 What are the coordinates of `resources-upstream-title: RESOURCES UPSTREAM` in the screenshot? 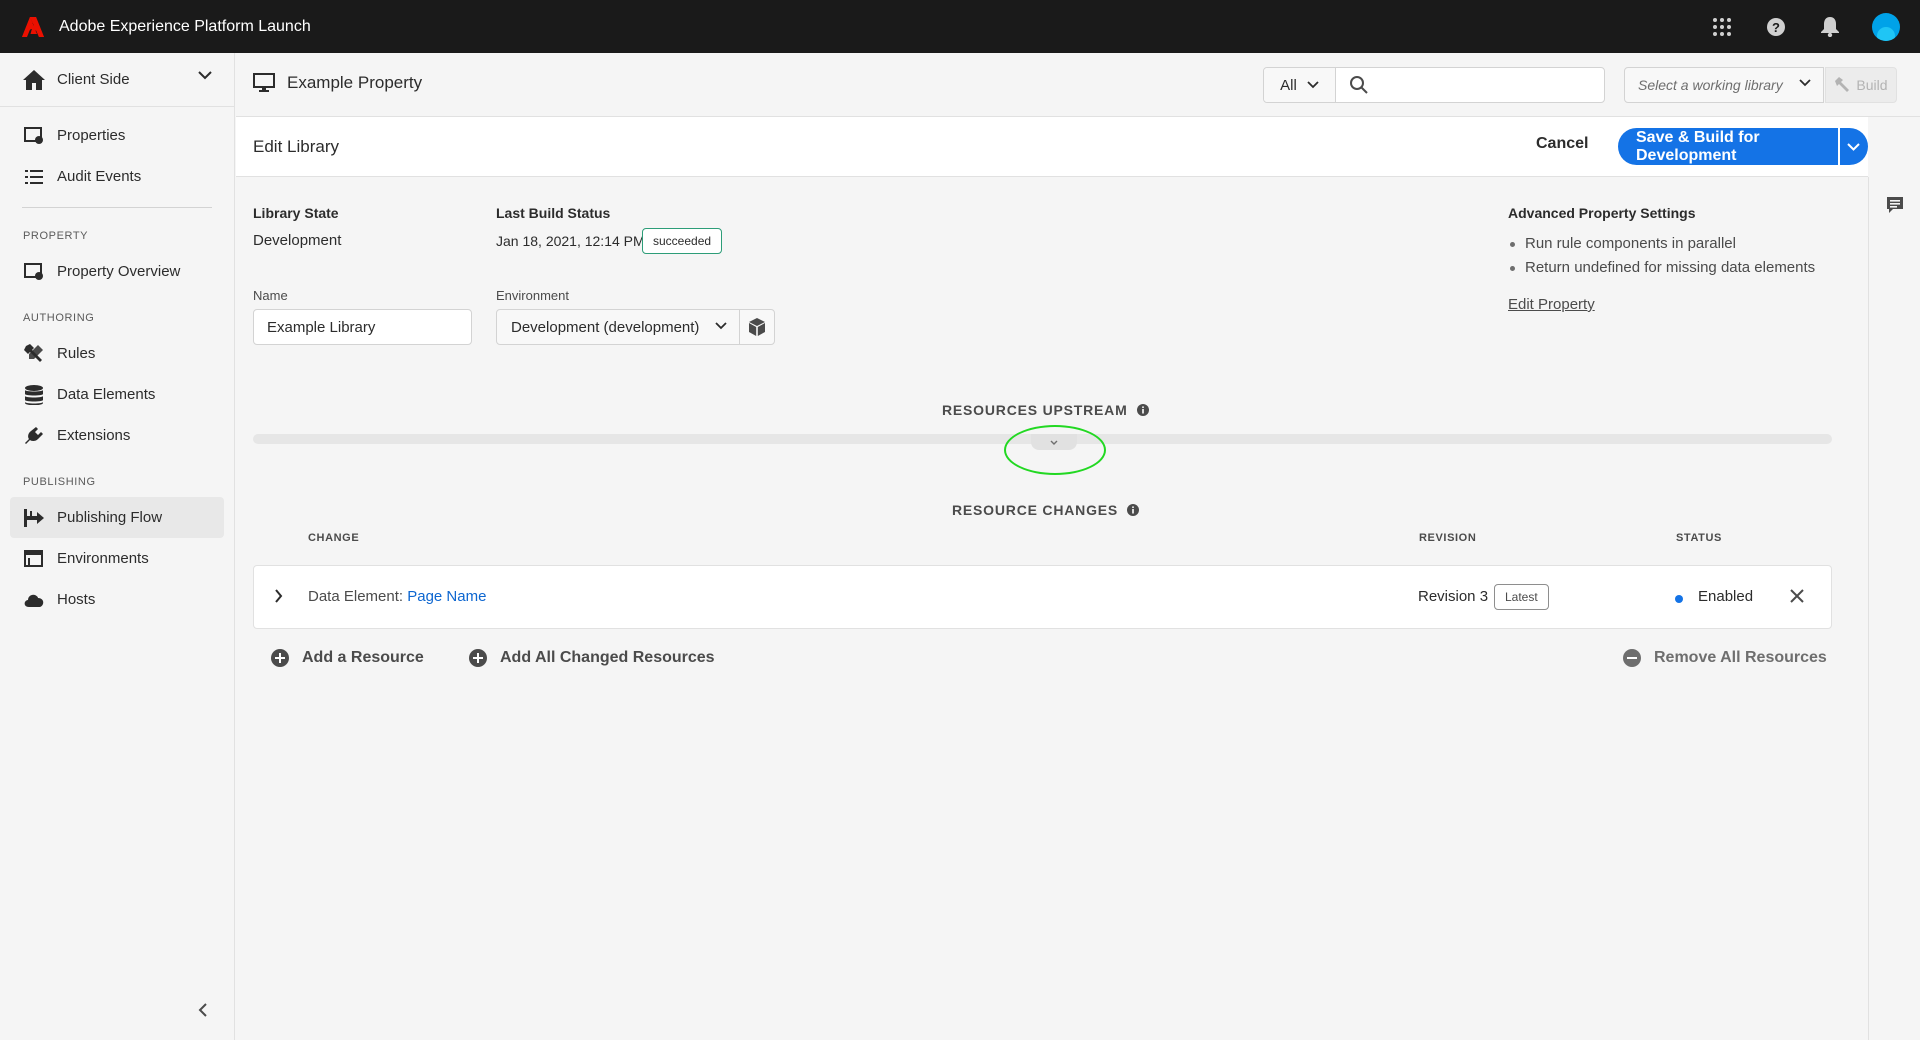 It's located at (1035, 410).